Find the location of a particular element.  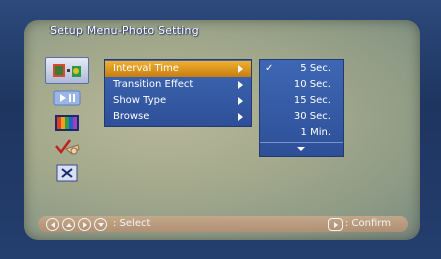

submenu-item-label: 5 Sec. is located at coordinates (315, 68).